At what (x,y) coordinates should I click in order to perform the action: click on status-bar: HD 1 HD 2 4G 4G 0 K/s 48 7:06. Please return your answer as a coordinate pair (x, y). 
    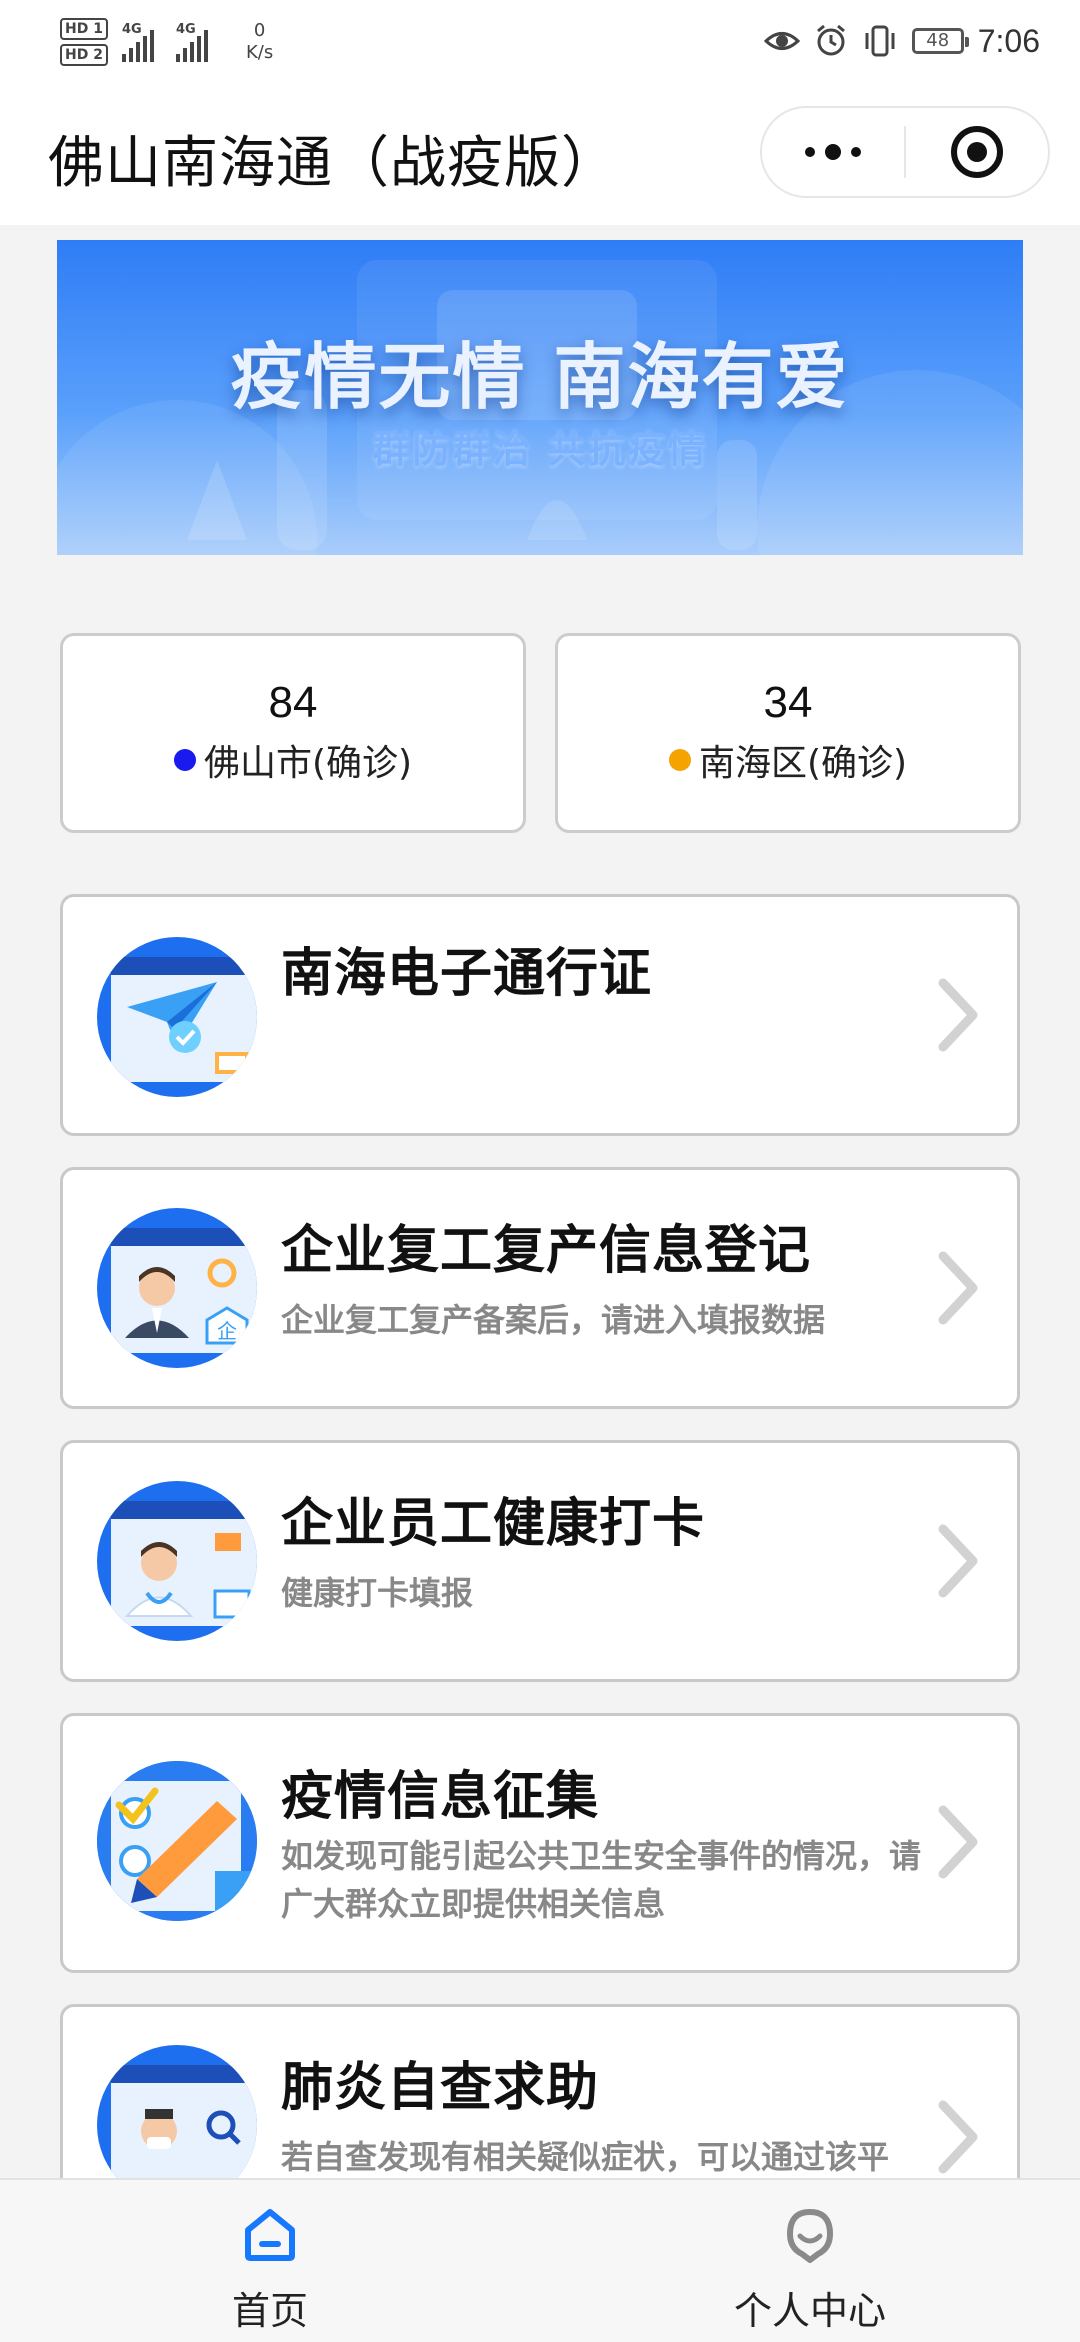
    Looking at the image, I should click on (540, 40).